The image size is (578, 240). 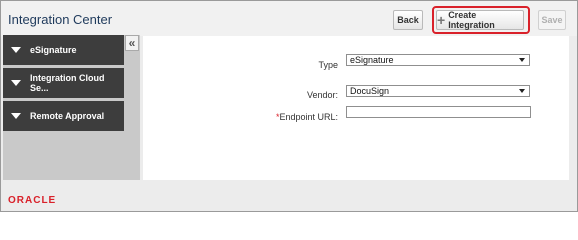 I want to click on endpoint-url-label: *Endpoint URL:, so click(x=300, y=117).